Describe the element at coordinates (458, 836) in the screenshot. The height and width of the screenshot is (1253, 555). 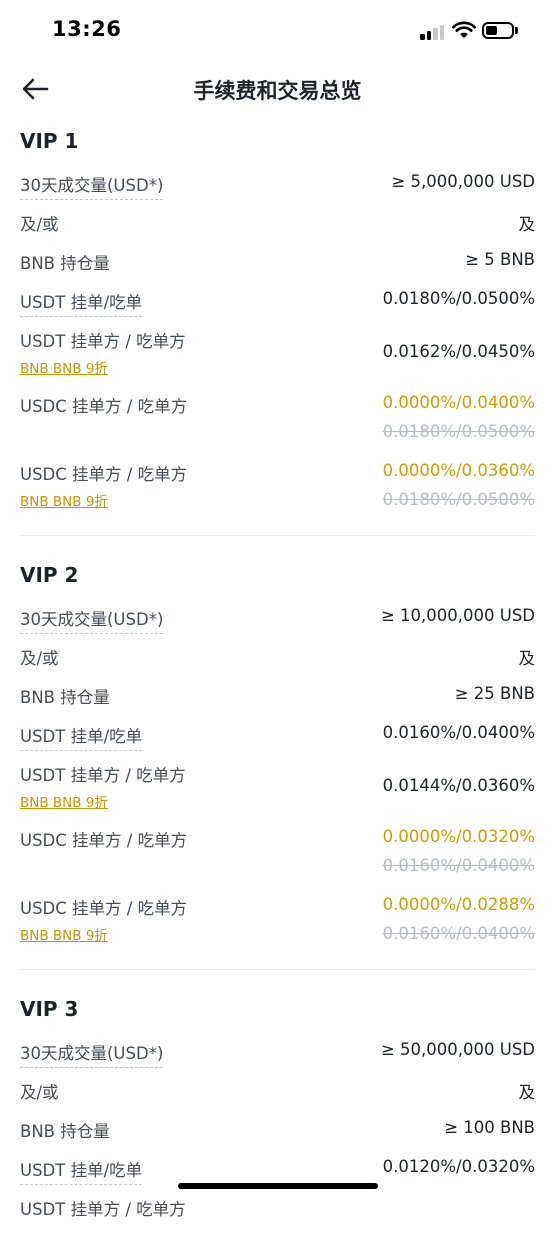
I see `usdc-fee-value: 0.0000%/0.0320%` at that location.